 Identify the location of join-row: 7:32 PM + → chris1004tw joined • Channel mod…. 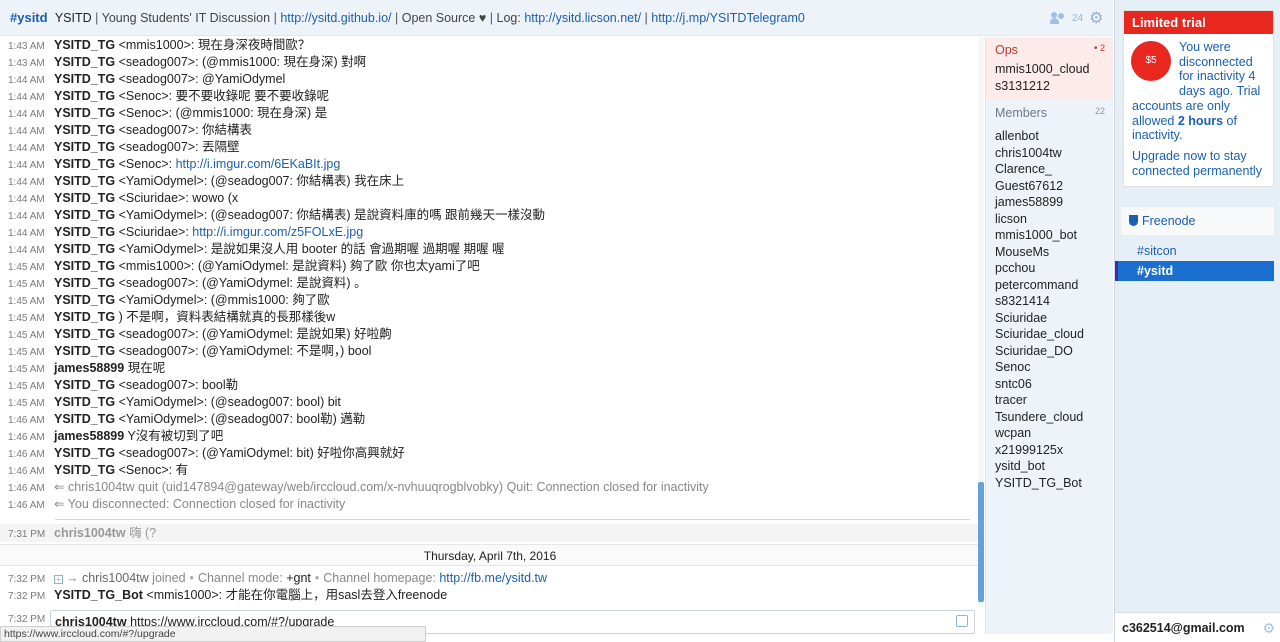
(490, 578).